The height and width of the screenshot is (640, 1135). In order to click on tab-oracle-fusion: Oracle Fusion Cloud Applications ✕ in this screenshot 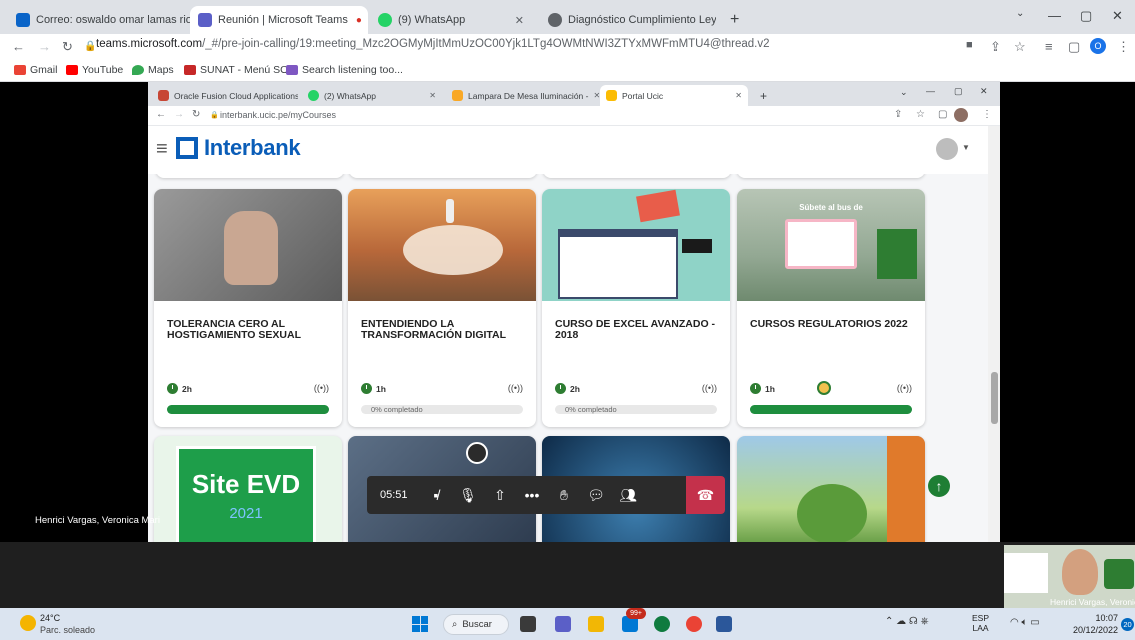, I will do `click(225, 95)`.